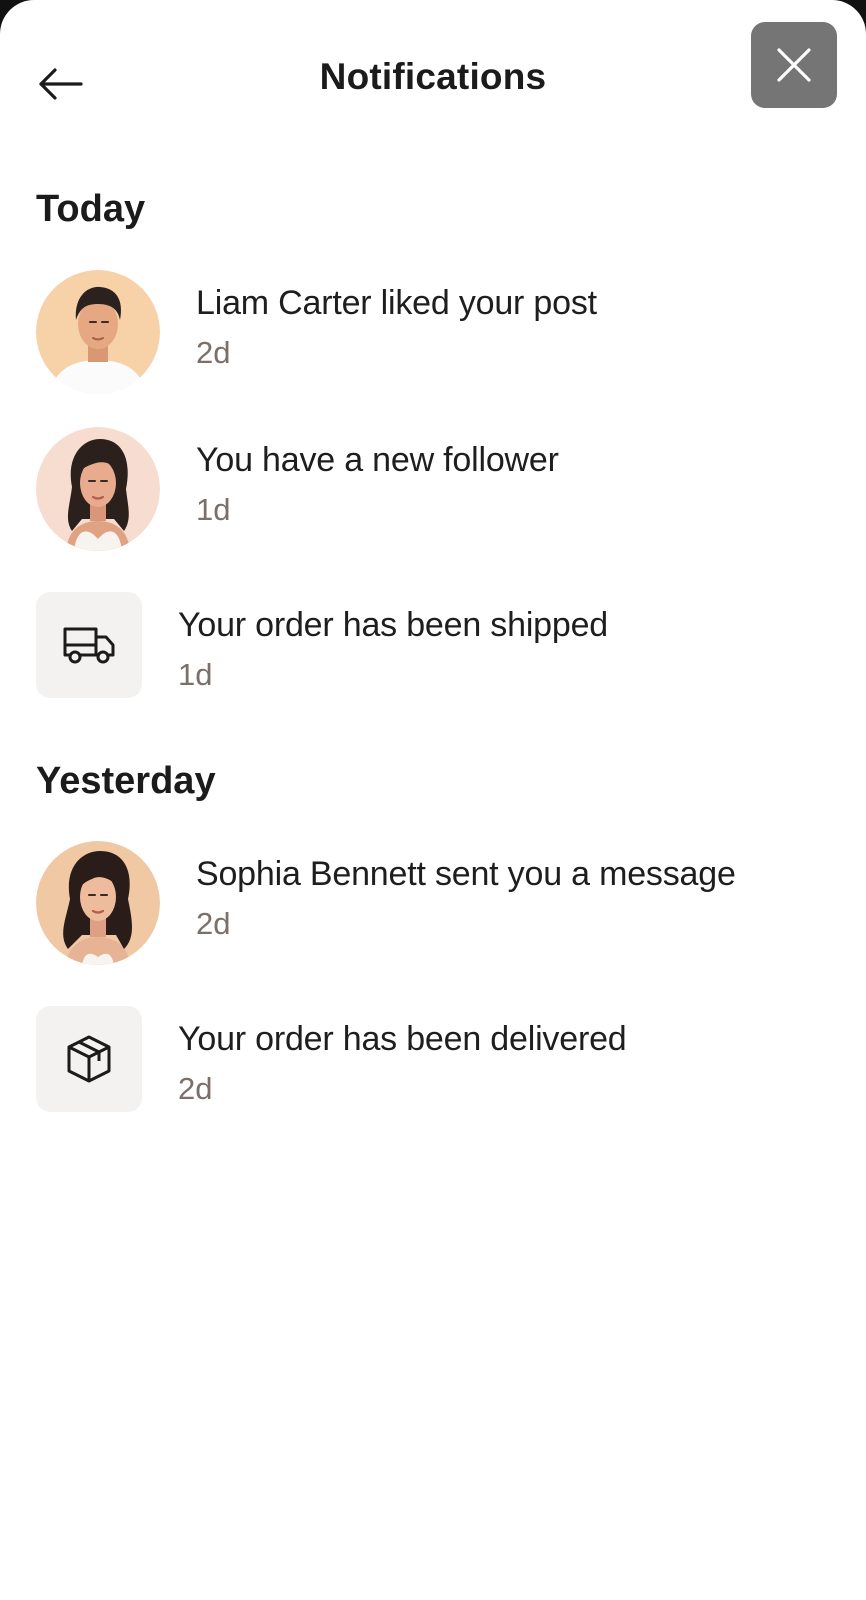 The image size is (866, 1600). I want to click on truck-icon, so click(89, 645).